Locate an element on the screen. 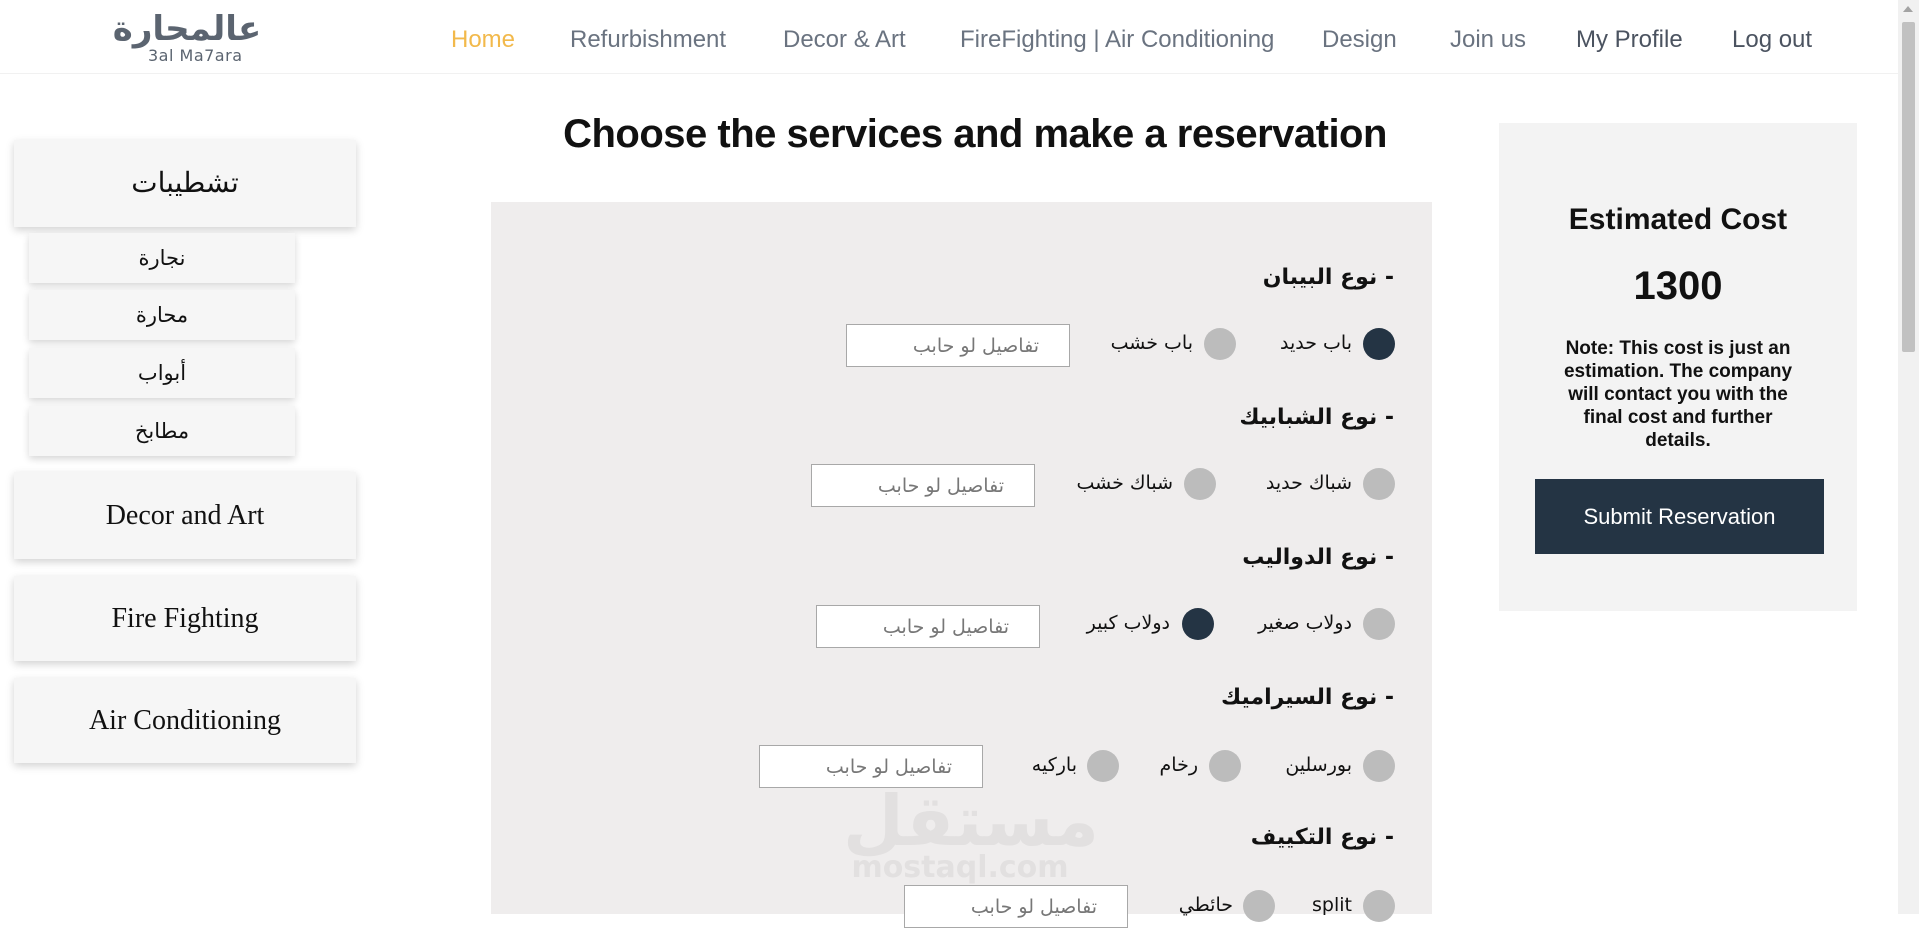 Image resolution: width=1919 pixels, height=928 pixels. sidebar-category-label: تشطيبات is located at coordinates (185, 183).